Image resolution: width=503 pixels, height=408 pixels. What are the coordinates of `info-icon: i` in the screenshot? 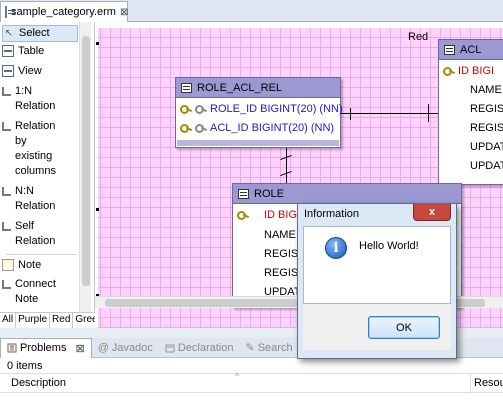 It's located at (336, 248).